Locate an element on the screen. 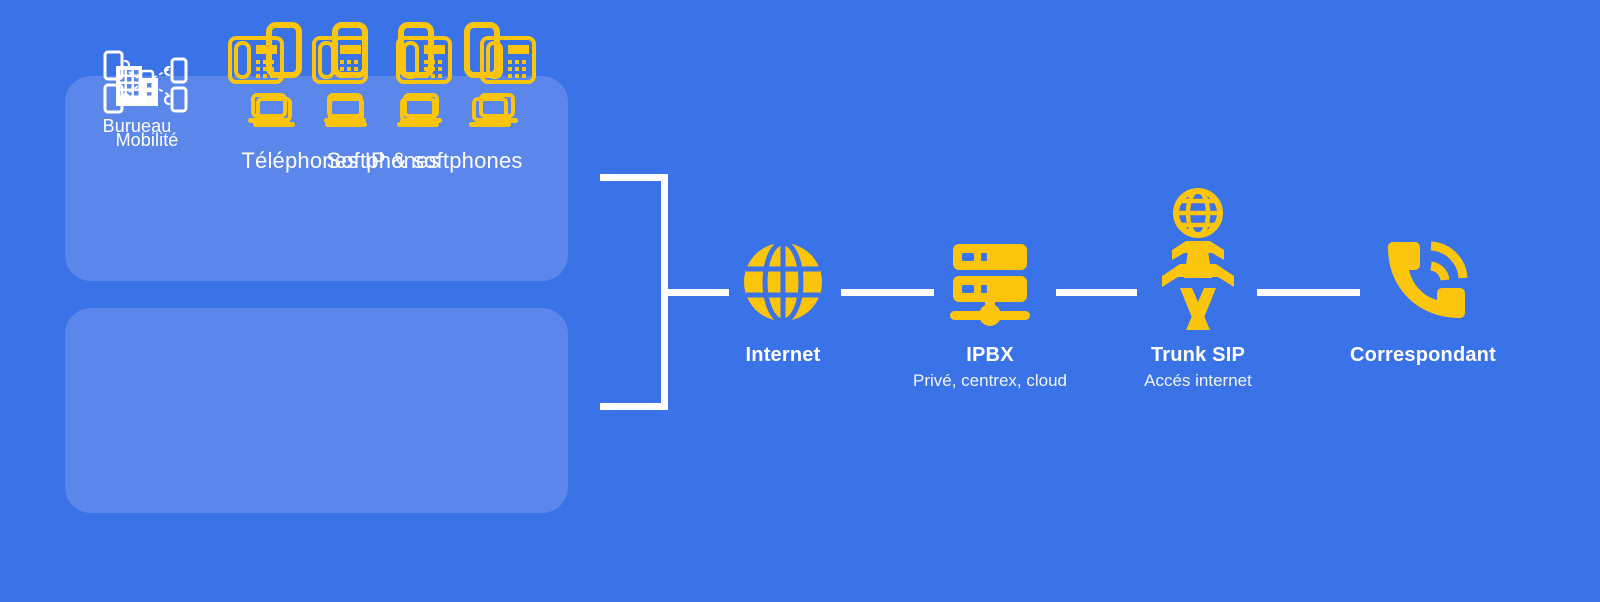  laptop-row is located at coordinates (383, 109).